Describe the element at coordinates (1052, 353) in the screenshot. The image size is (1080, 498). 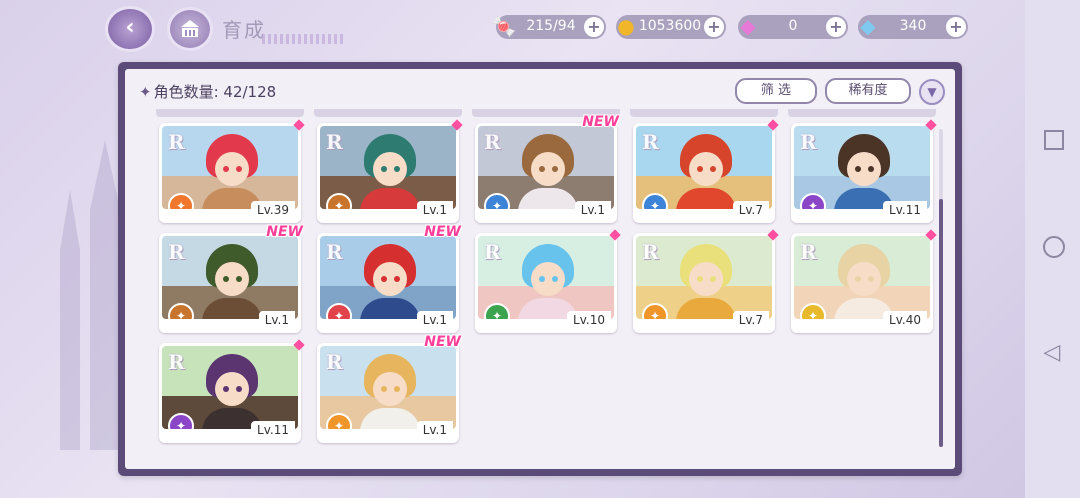
I see `back-nav-button: ◁` at that location.